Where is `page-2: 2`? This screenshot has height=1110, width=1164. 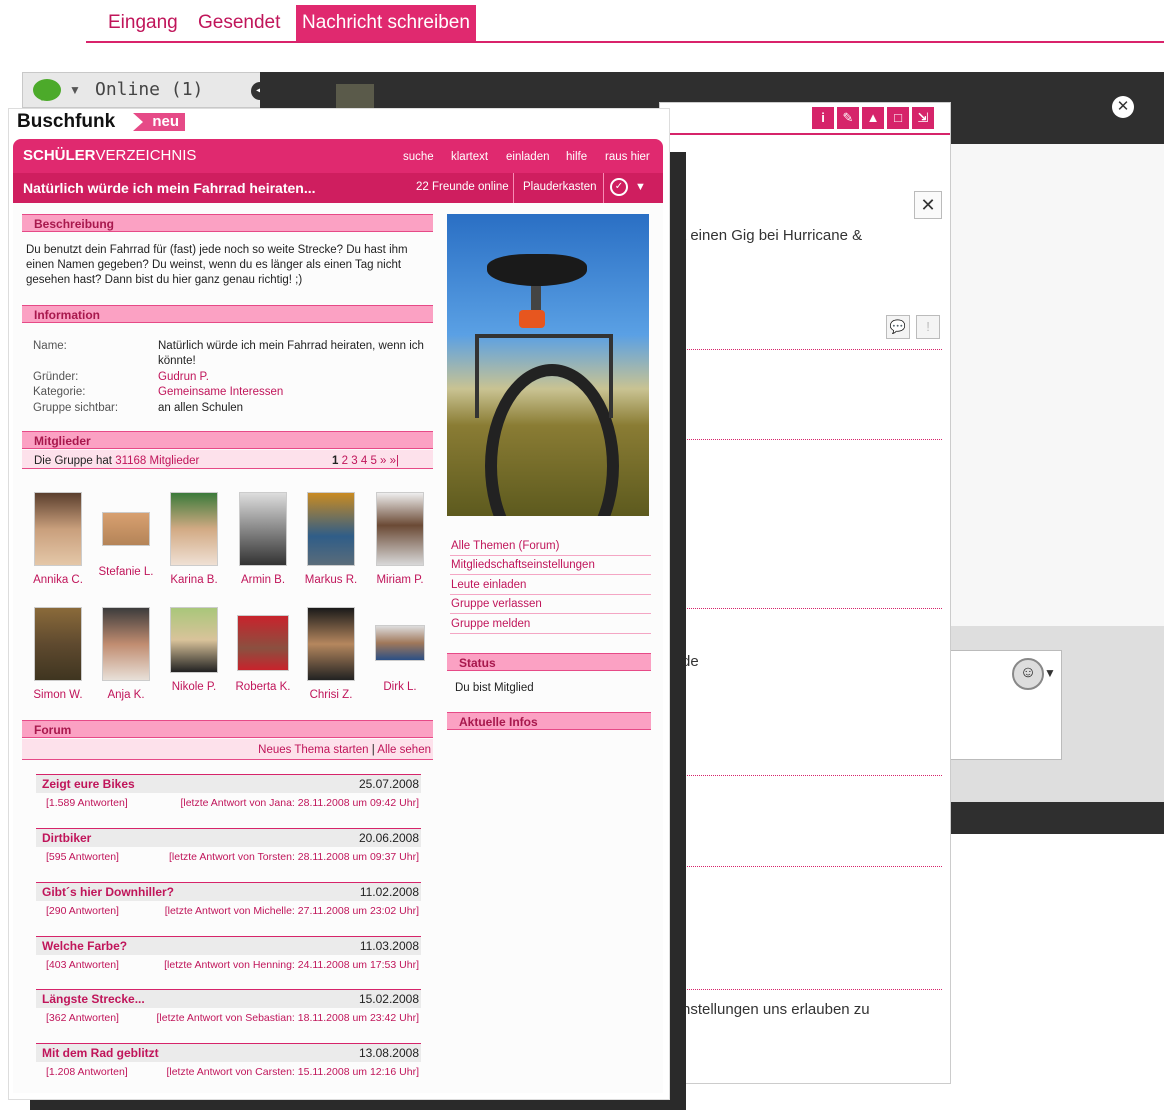
page-2: 2 is located at coordinates (345, 461).